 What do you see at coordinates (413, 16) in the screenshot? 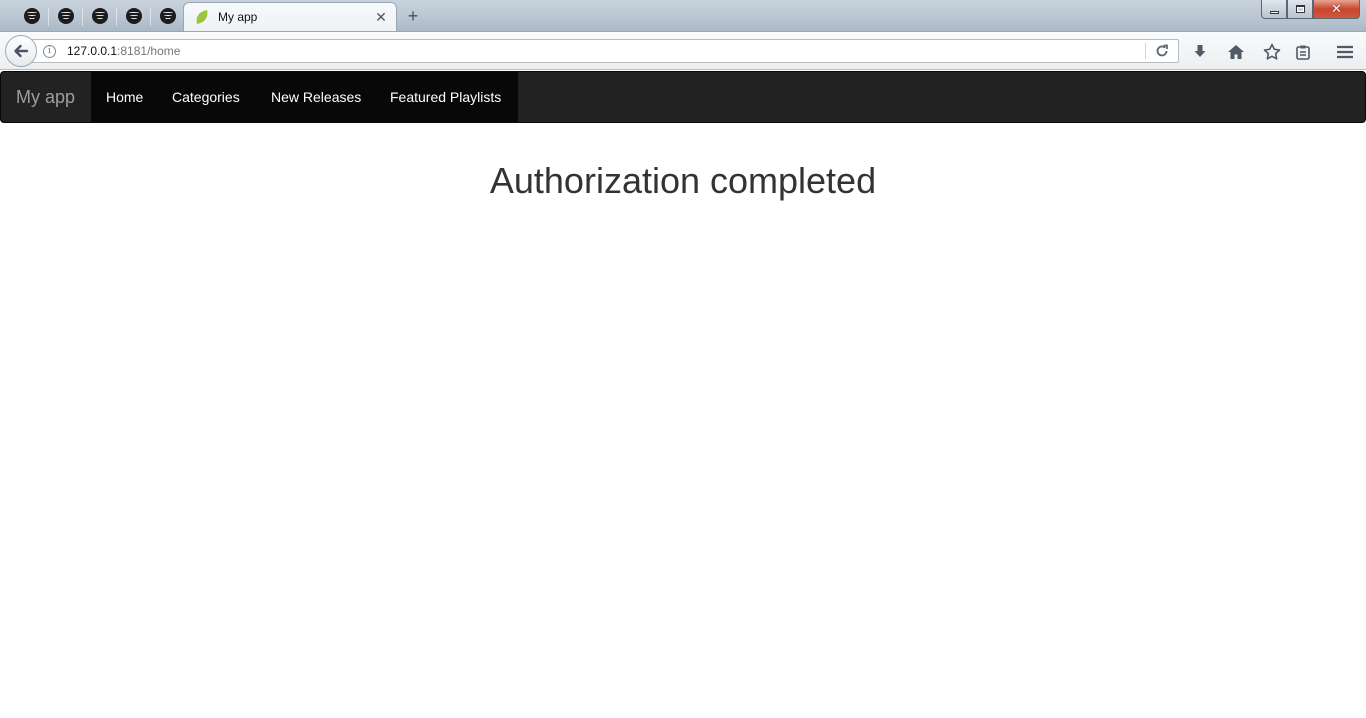
I see `new-tab-button: +` at bounding box center [413, 16].